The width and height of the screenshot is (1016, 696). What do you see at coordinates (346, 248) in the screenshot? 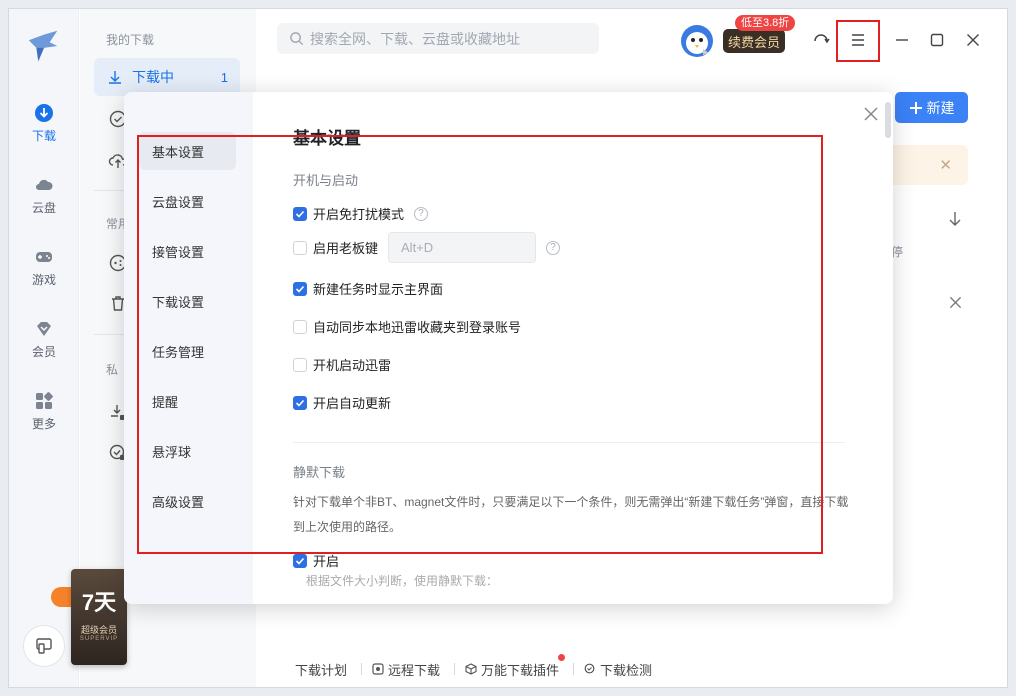
I see `option-label: 启用老板键` at bounding box center [346, 248].